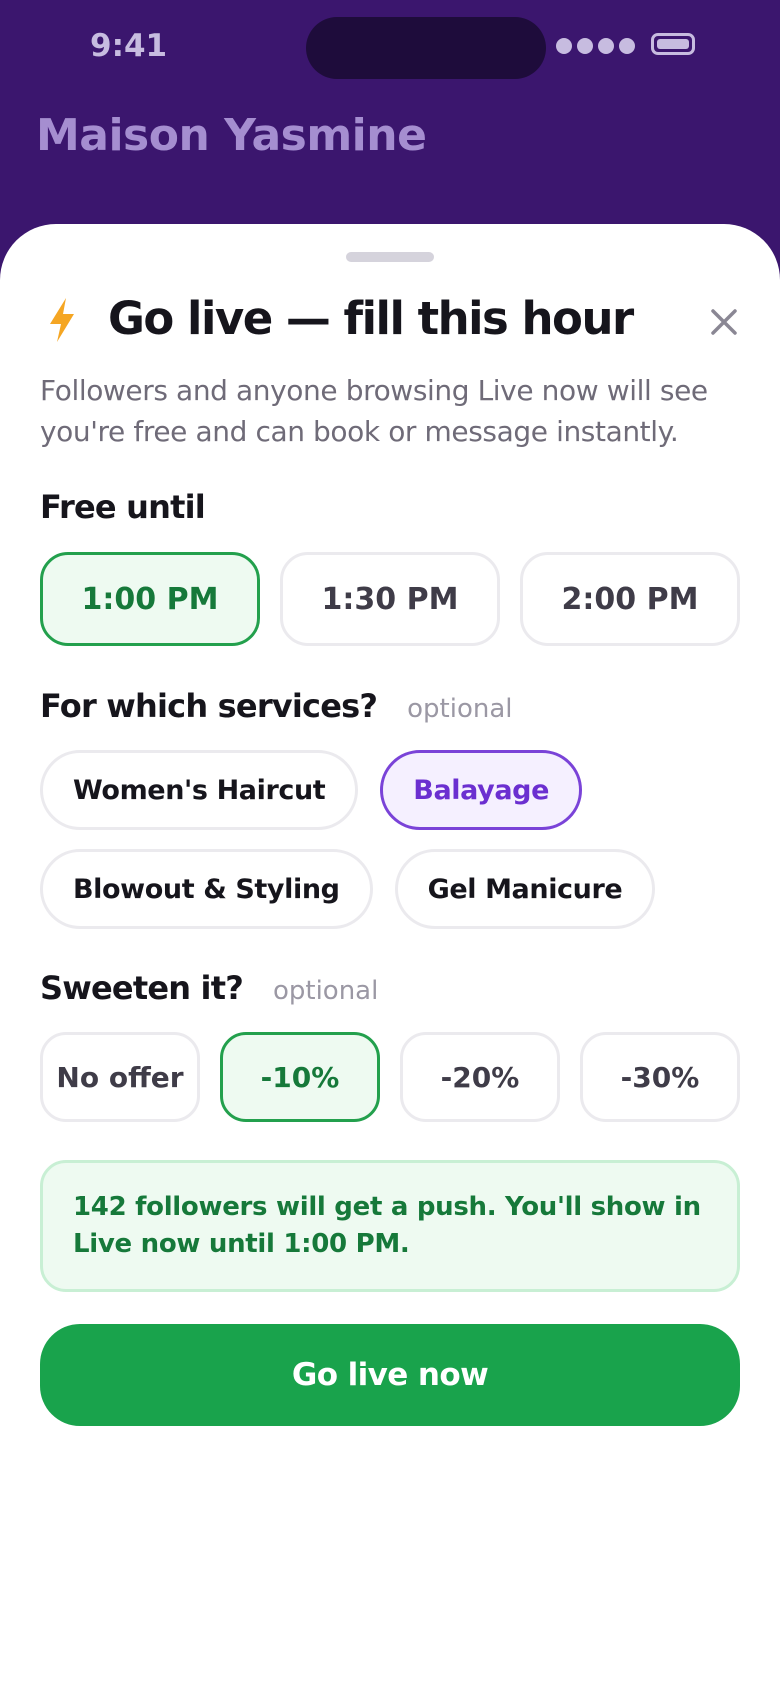  I want to click on offer-option-20: -20%, so click(480, 1077).